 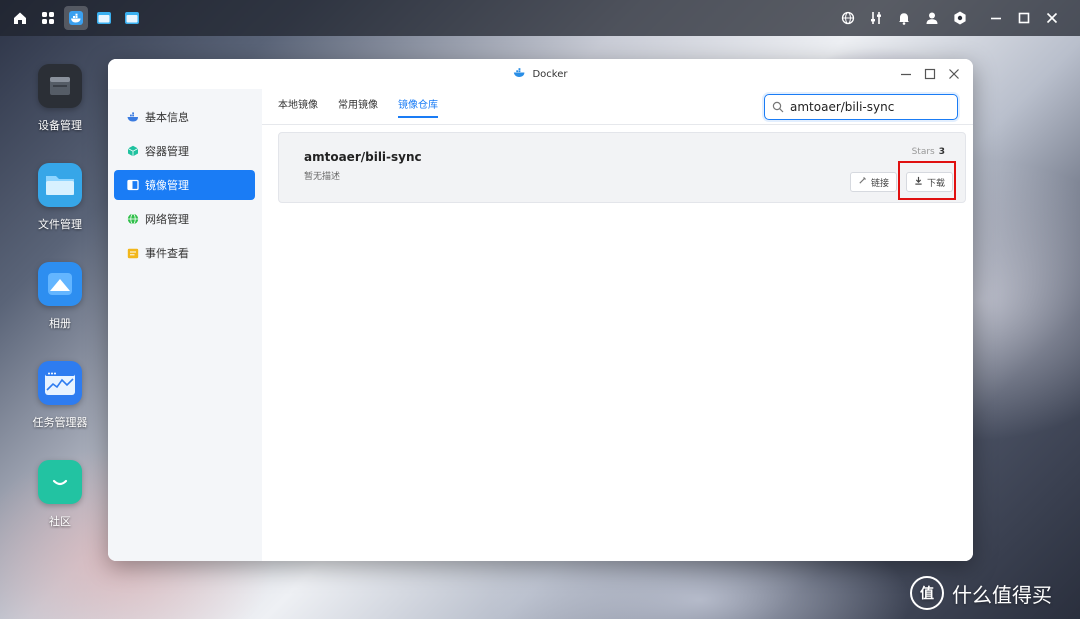 What do you see at coordinates (1002, 594) in the screenshot?
I see `watermark-text: 什么值得买` at bounding box center [1002, 594].